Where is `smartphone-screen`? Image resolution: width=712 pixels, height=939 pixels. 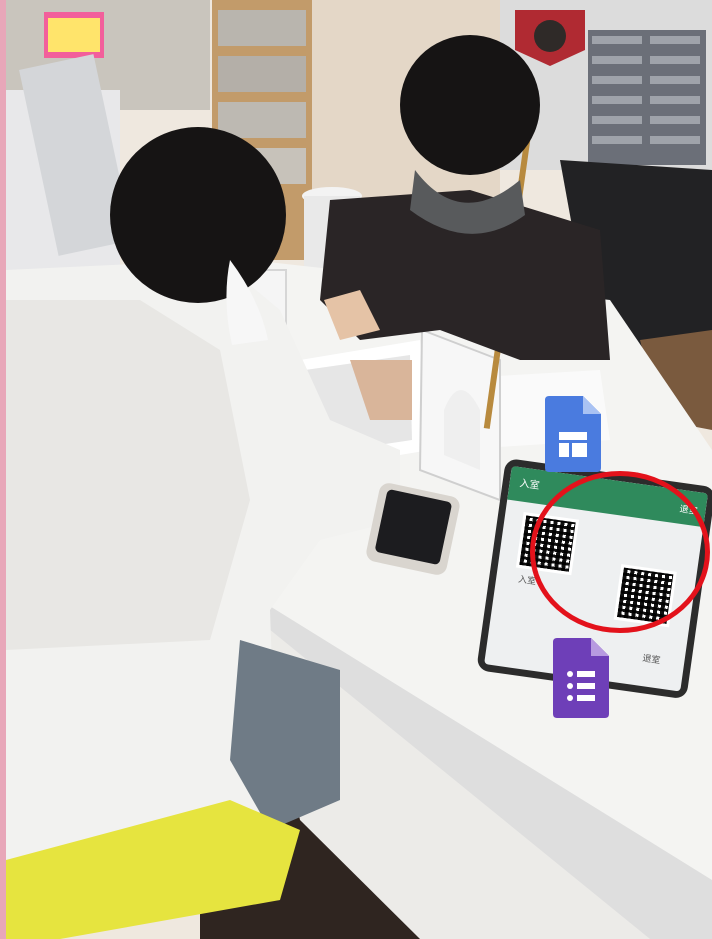 smartphone-screen is located at coordinates (413, 527).